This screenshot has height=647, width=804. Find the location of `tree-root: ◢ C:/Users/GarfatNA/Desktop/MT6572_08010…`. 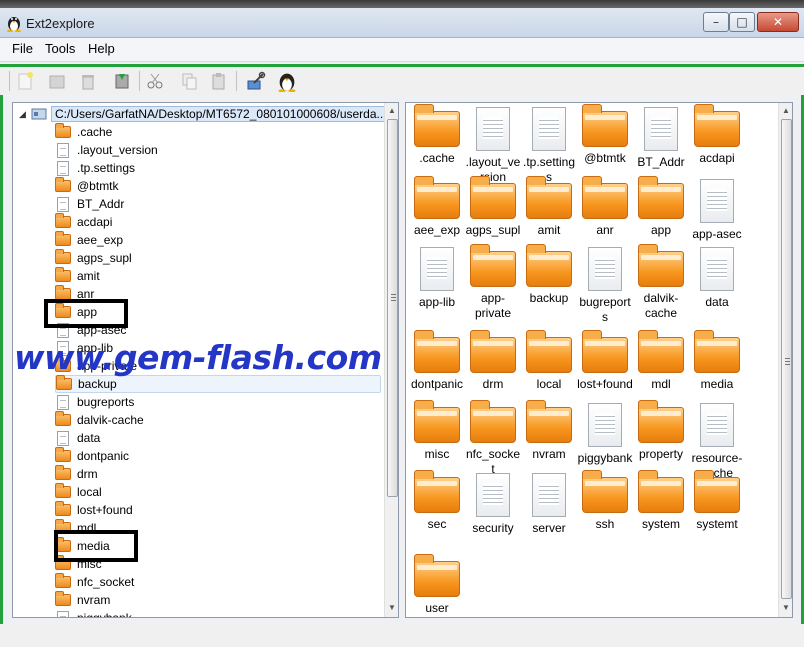

tree-root: ◢ C:/Users/GarfatNA/Desktop/MT6572_08010… is located at coordinates (205, 114).